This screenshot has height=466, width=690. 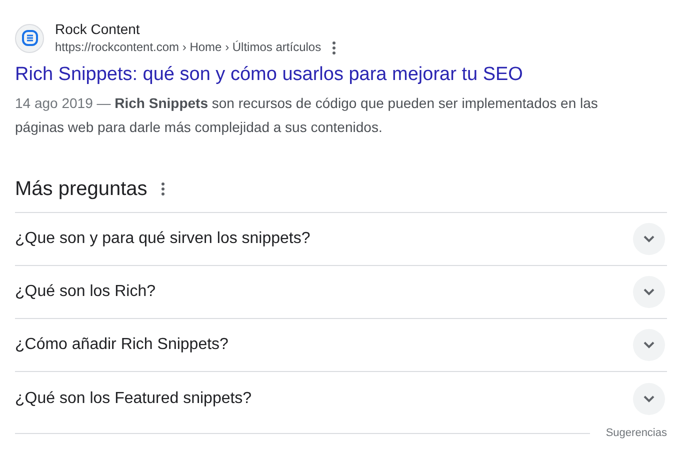 What do you see at coordinates (307, 115) in the screenshot?
I see `result-snippet: 14 ago 2019 — Rich Snippets son recursos de código que pueden ser implementados en las páginas web para darle más complejidad a sus contenidos.` at bounding box center [307, 115].